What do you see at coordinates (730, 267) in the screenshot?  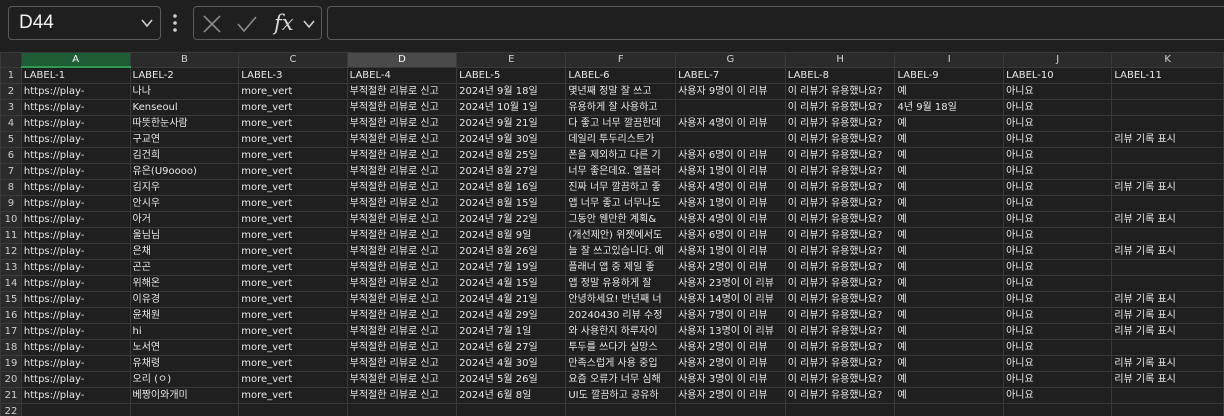 I see `cell-g13: 사용자 2명이 이 리뷰` at bounding box center [730, 267].